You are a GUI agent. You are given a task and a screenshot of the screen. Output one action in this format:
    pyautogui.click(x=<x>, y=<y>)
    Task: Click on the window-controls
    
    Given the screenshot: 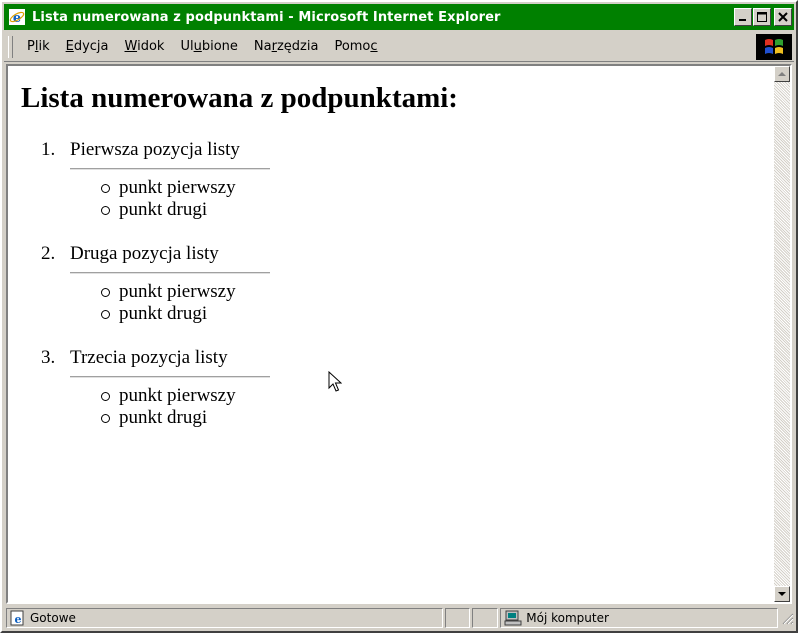 What is the action you would take?
    pyautogui.click(x=762, y=17)
    